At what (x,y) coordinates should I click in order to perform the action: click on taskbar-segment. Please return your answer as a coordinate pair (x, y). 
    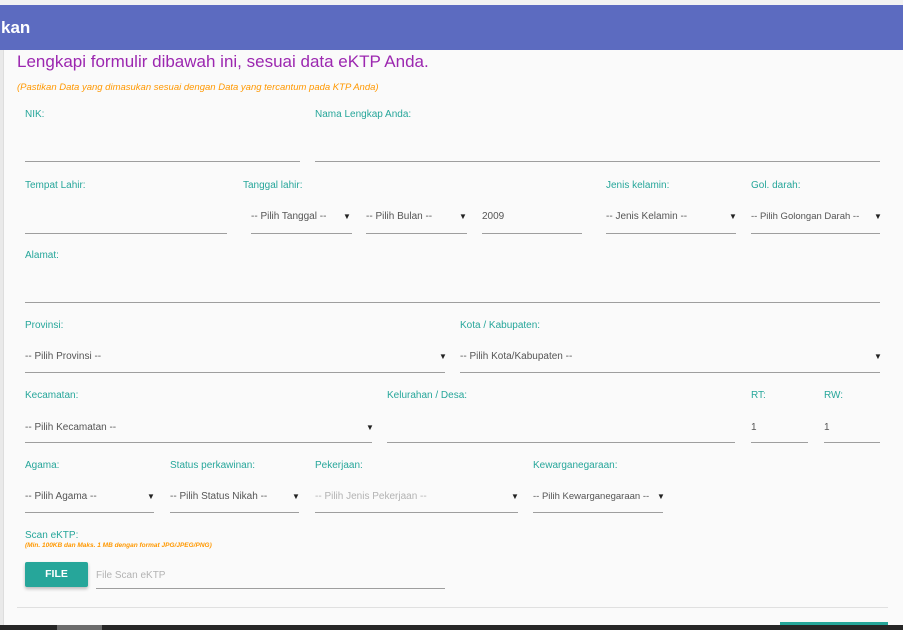
    Looking at the image, I should click on (79, 627).